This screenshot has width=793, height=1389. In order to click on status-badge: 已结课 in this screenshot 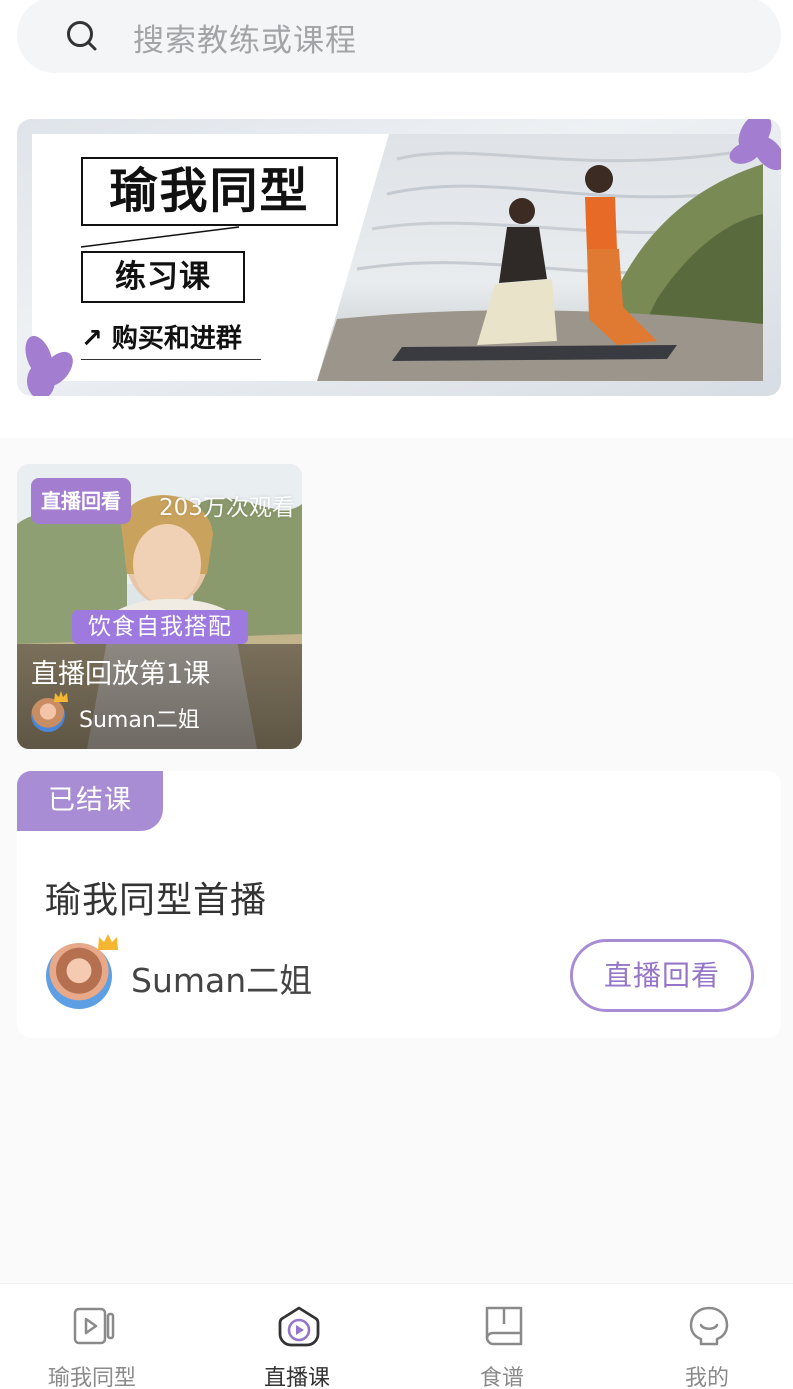, I will do `click(90, 801)`.